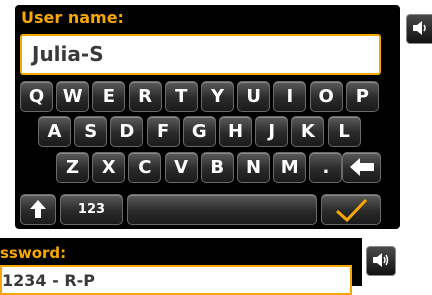 The height and width of the screenshot is (295, 432). Describe the element at coordinates (290, 167) in the screenshot. I see `key-m: M` at that location.